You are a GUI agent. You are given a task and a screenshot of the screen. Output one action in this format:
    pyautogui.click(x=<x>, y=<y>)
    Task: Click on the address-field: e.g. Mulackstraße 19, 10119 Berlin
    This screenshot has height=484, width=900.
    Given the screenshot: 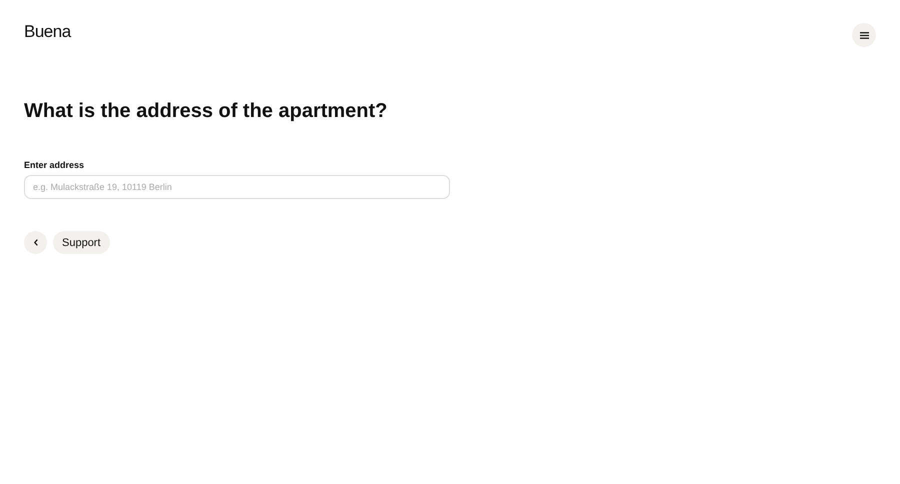 What is the action you would take?
    pyautogui.click(x=237, y=187)
    